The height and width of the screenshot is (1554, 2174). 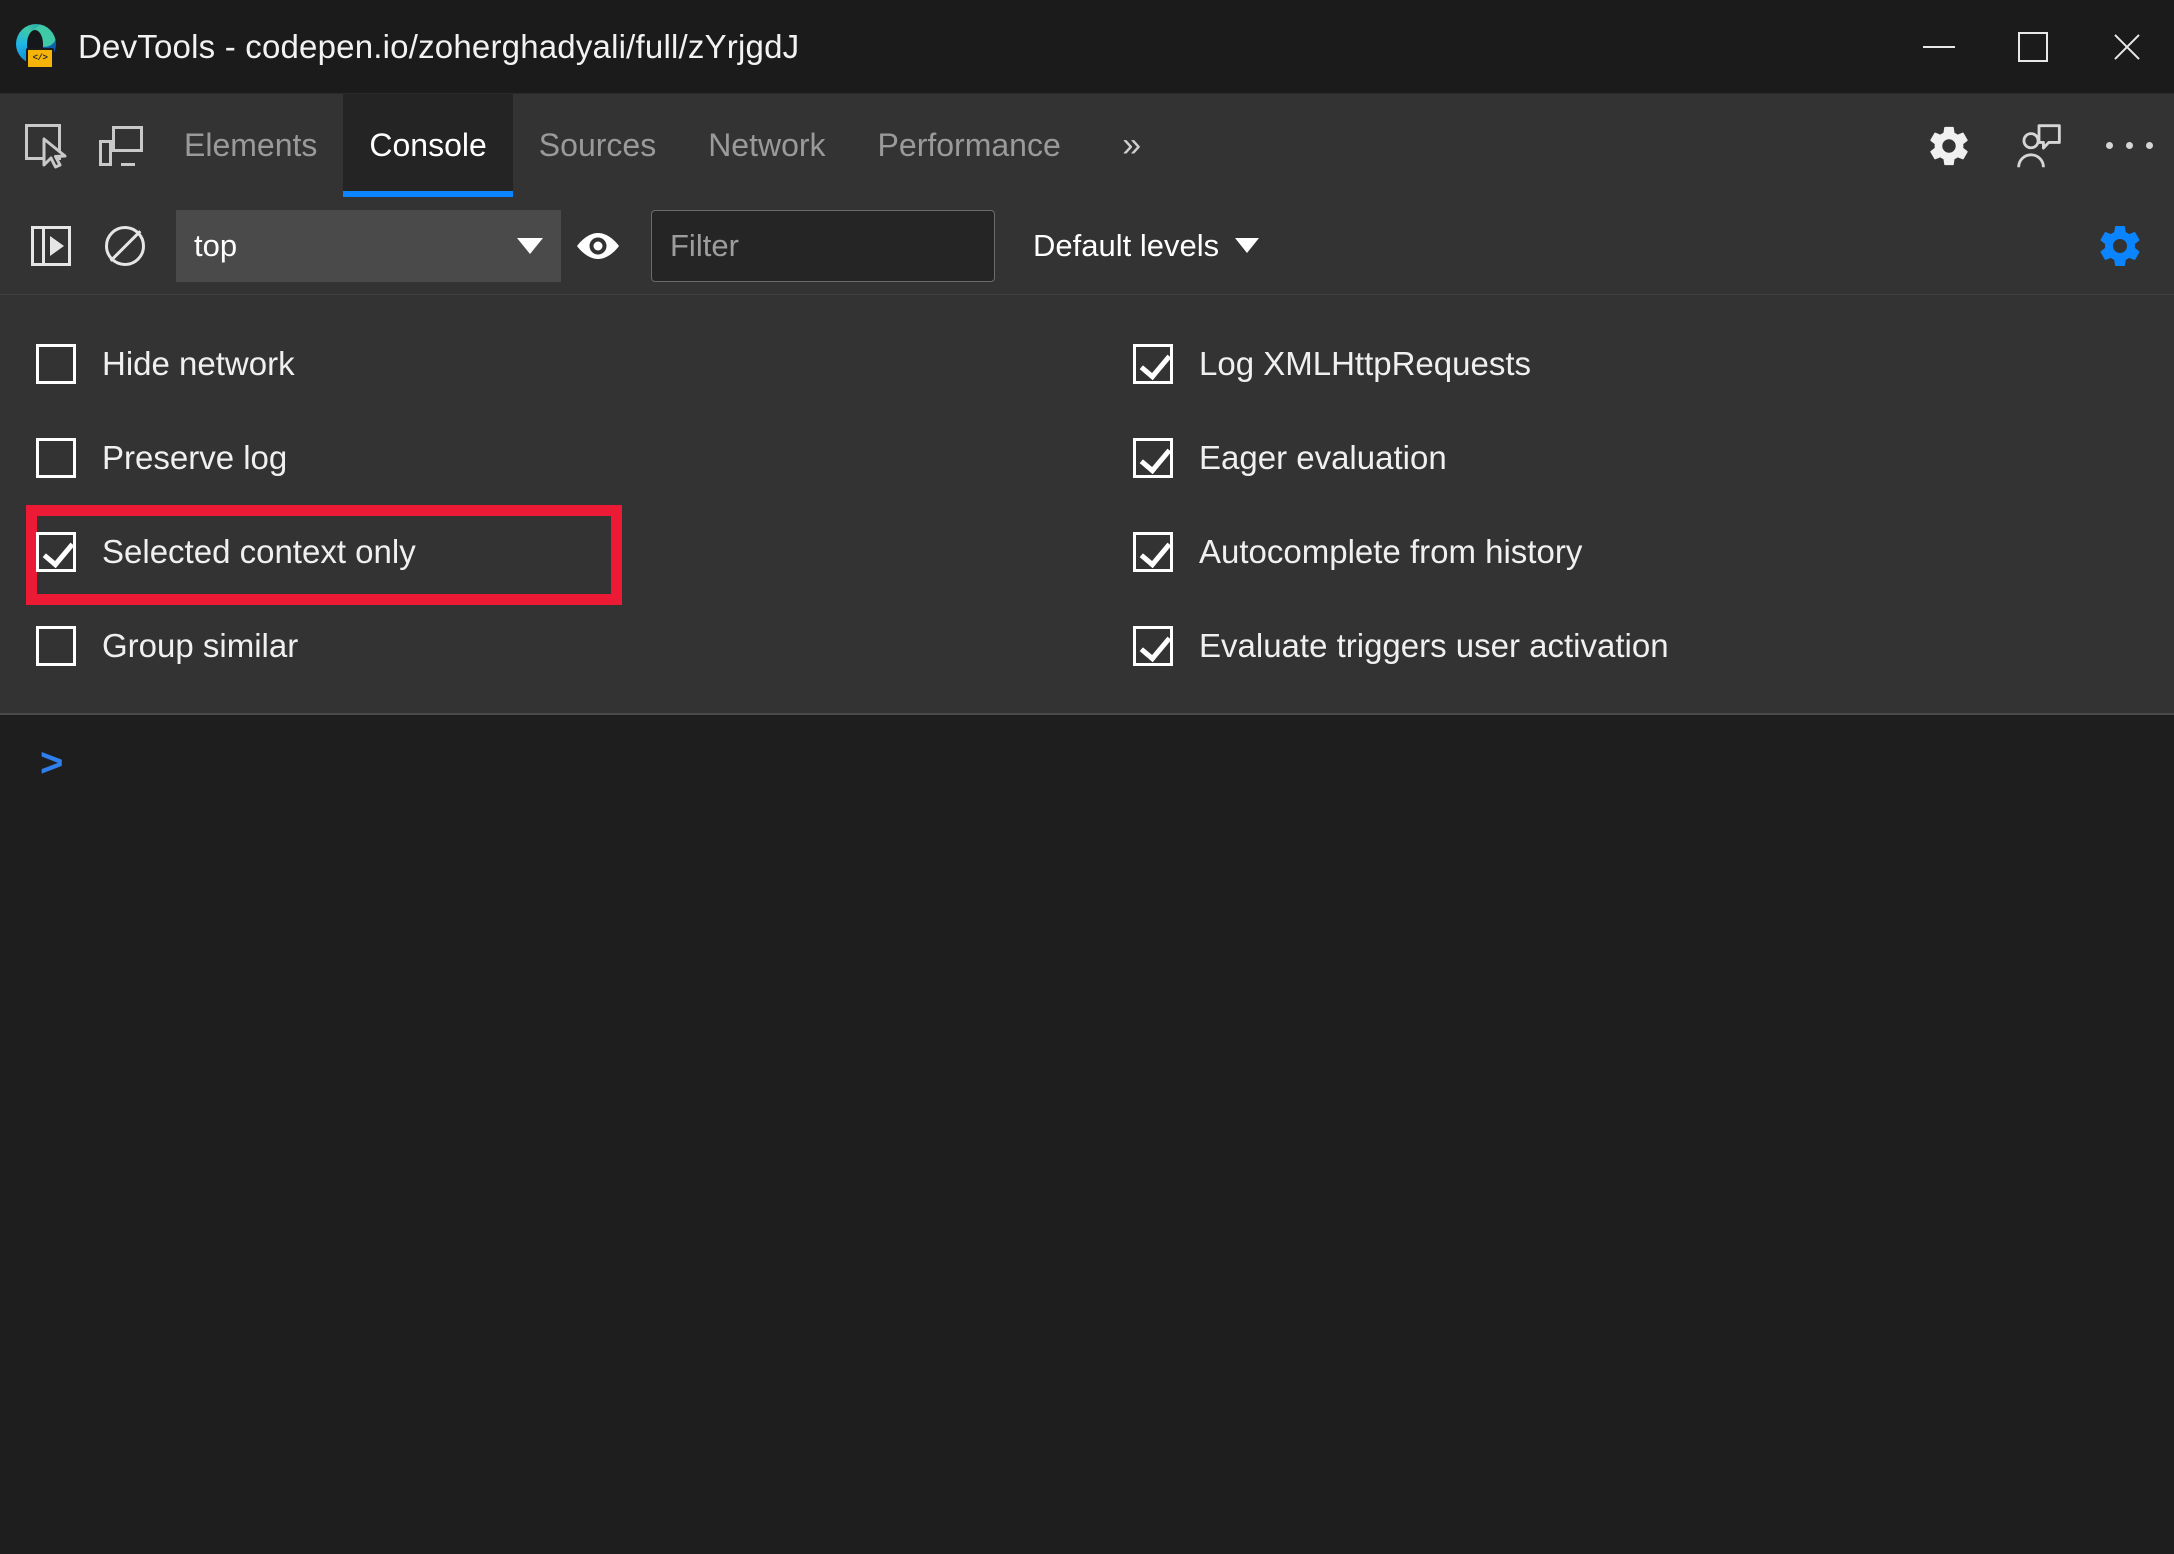 I want to click on checkbox-preserve-log-label: Preserve log, so click(x=195, y=457).